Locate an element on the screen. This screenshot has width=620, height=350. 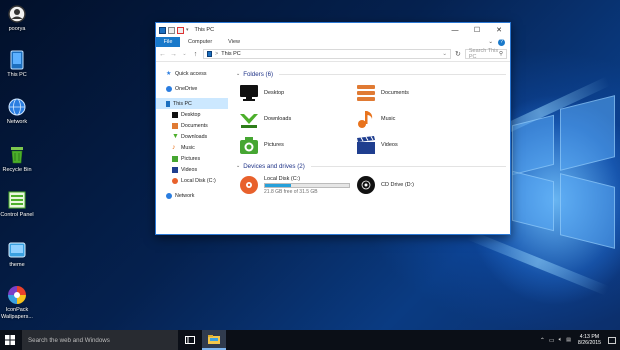
forward-arrow-icon: → is located at coordinates (173, 54).